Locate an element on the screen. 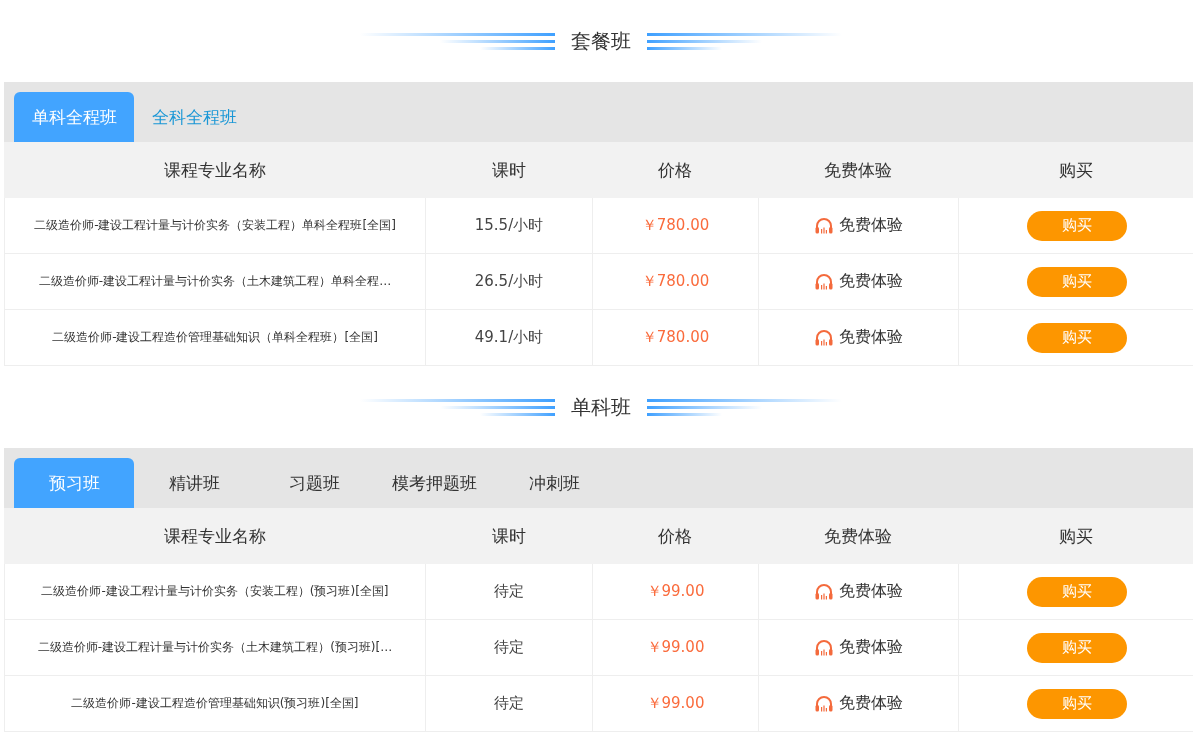  course-name: 二级造价师-建设工程造价管理基础知识(预习班)[全国] is located at coordinates (215, 703).